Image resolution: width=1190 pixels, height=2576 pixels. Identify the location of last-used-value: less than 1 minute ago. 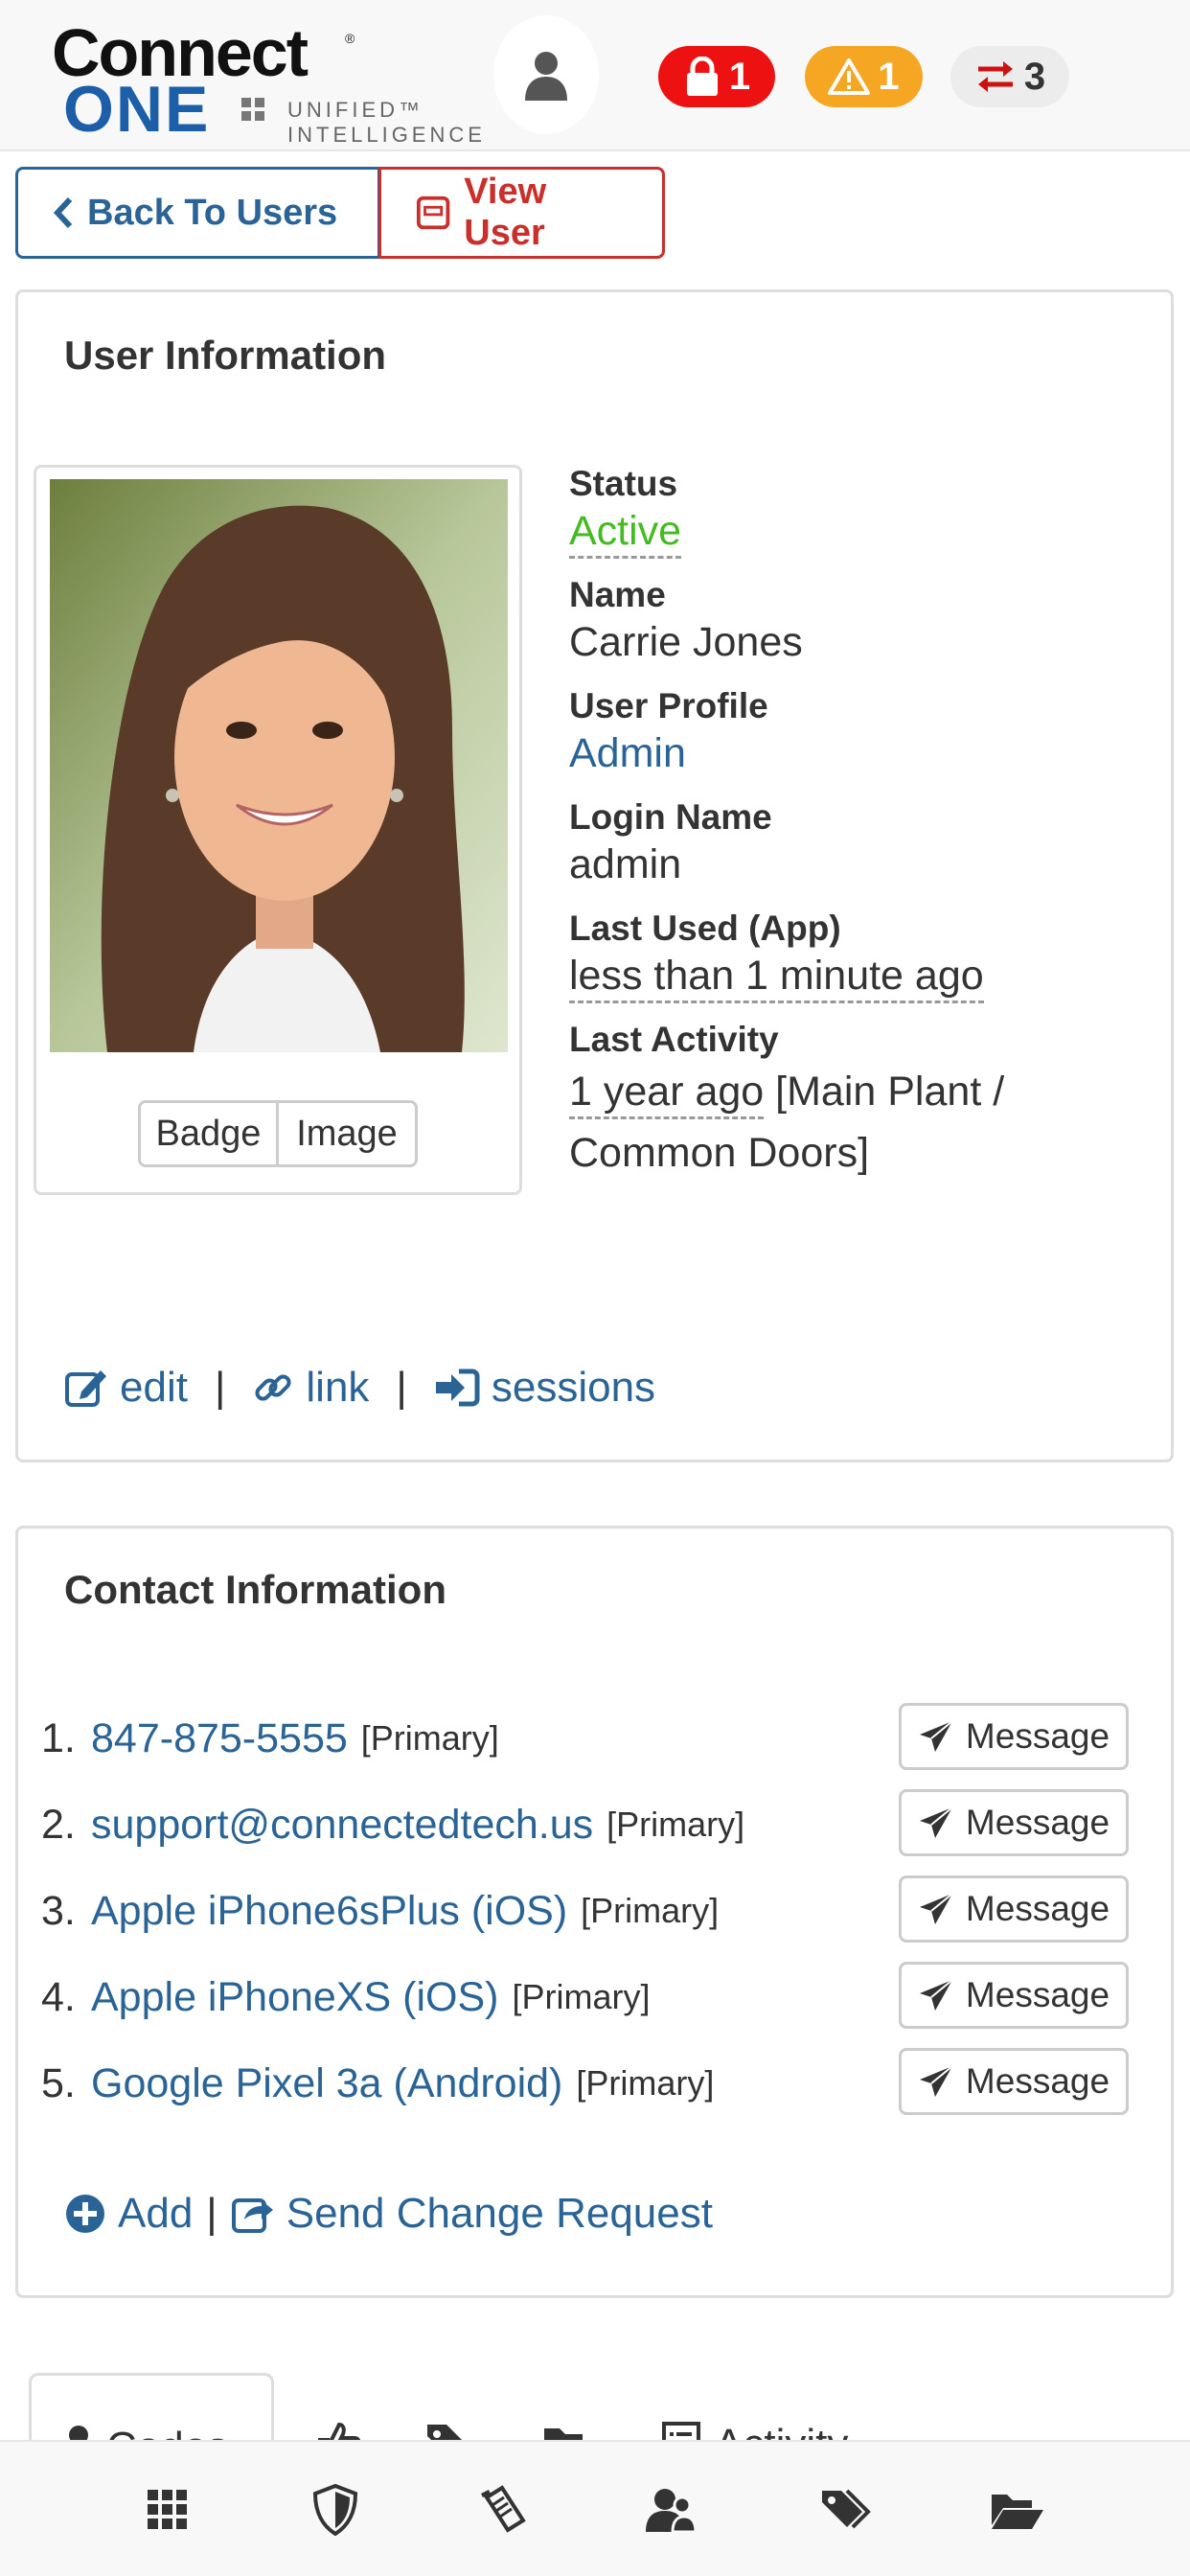
(777, 978).